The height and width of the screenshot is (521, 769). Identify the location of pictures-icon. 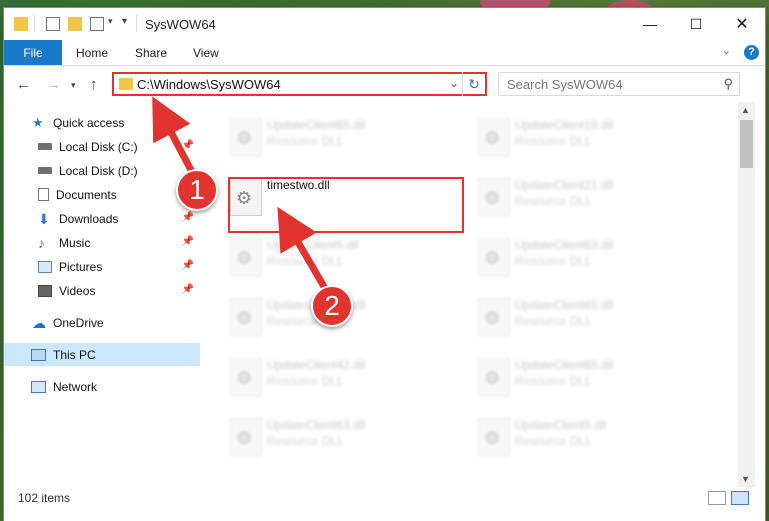
(45, 266).